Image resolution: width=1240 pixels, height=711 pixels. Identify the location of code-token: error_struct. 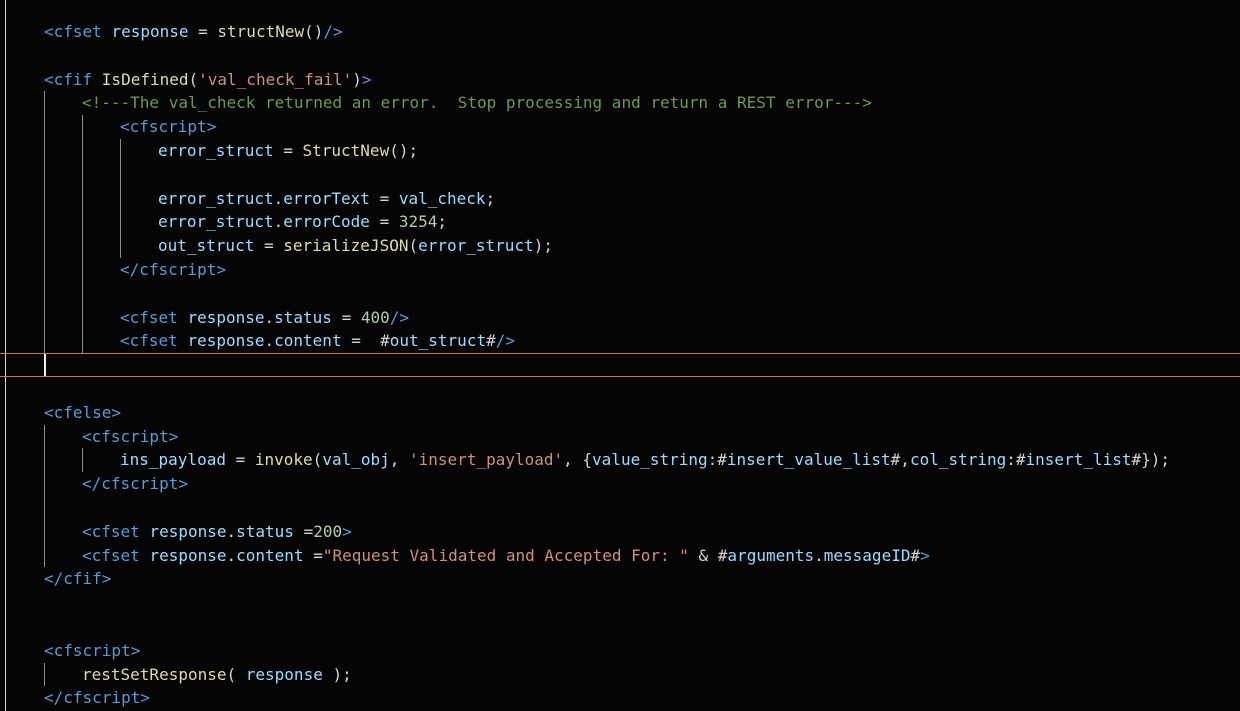
(216, 222).